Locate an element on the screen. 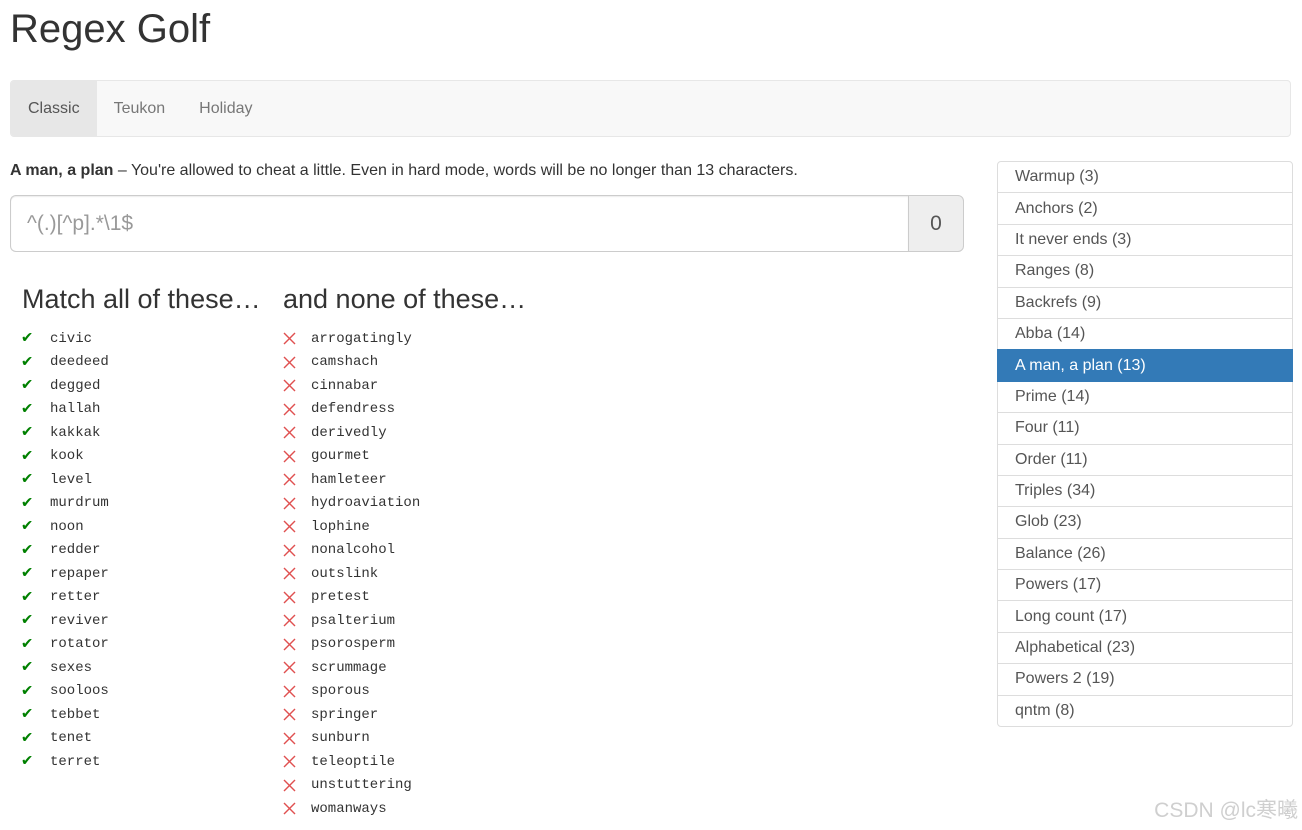  tab-classic: Classic is located at coordinates (54, 108).